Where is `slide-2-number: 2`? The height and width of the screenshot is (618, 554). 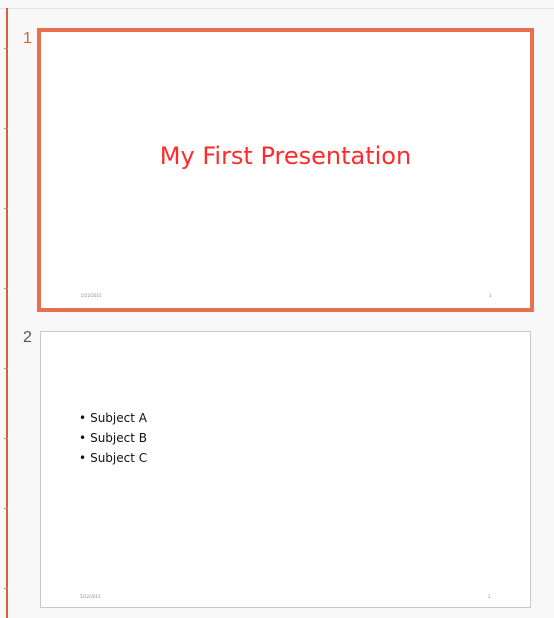
slide-2-number: 2 is located at coordinates (27, 337).